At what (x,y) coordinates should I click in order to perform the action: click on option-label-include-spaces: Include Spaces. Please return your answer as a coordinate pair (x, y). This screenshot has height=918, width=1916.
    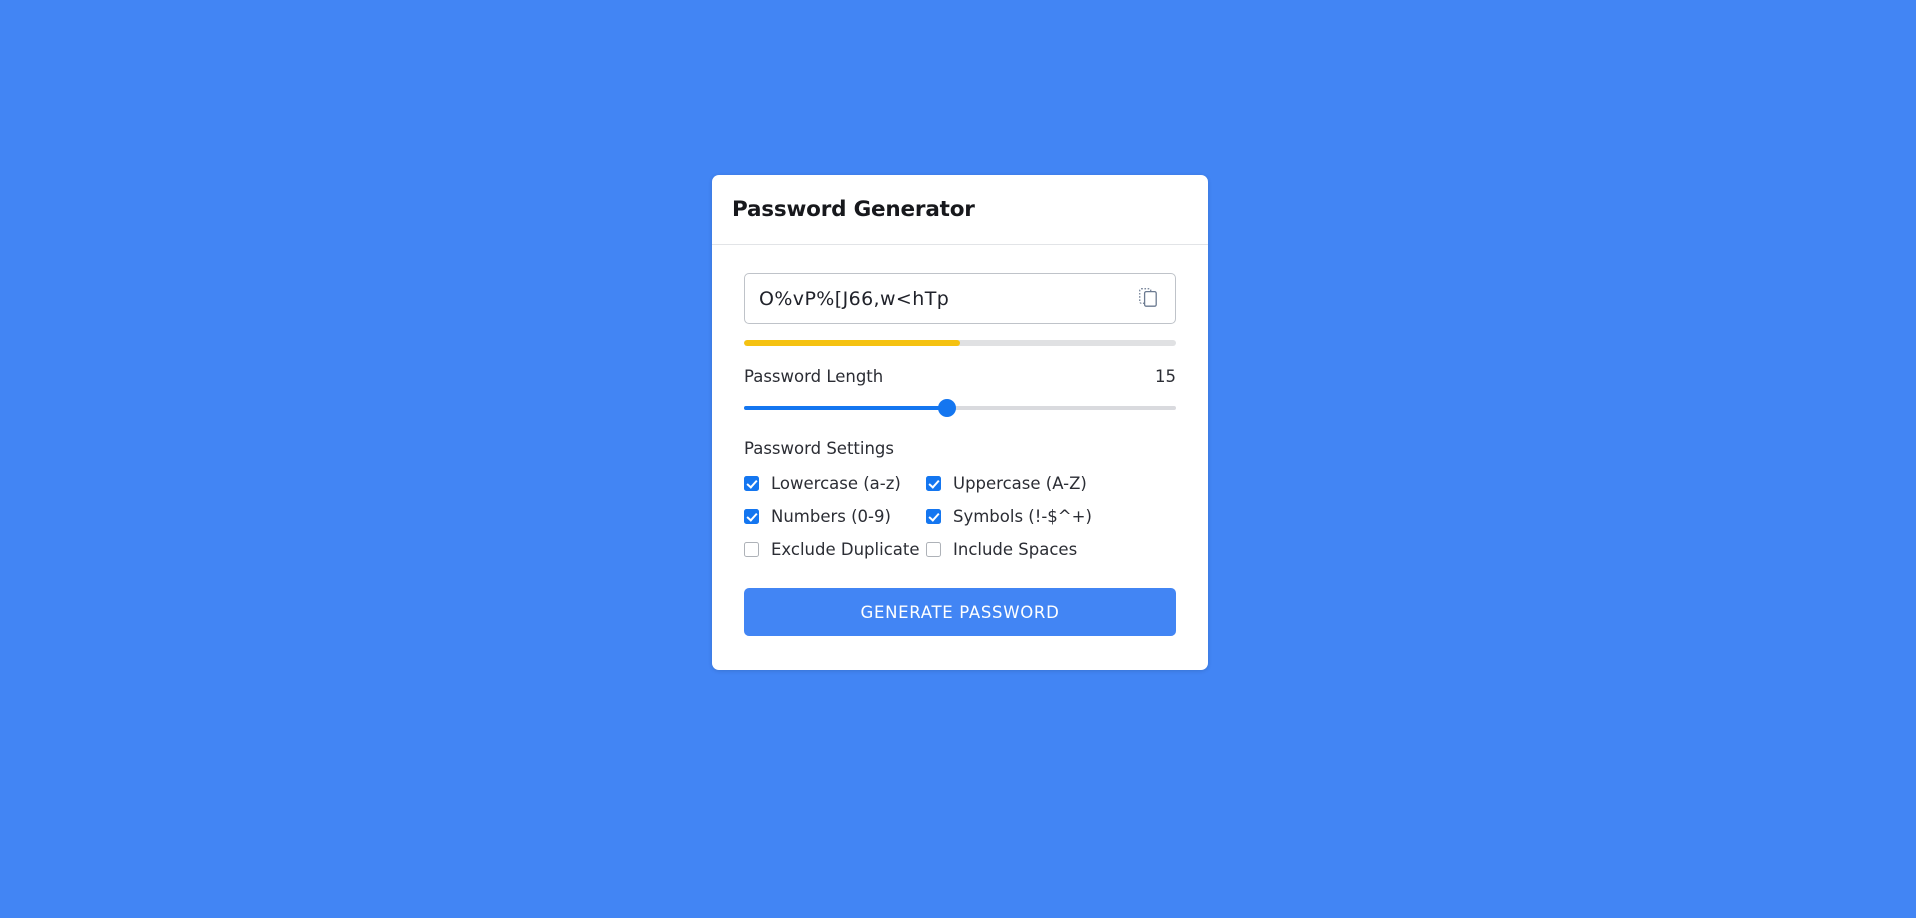
    Looking at the image, I should click on (1015, 549).